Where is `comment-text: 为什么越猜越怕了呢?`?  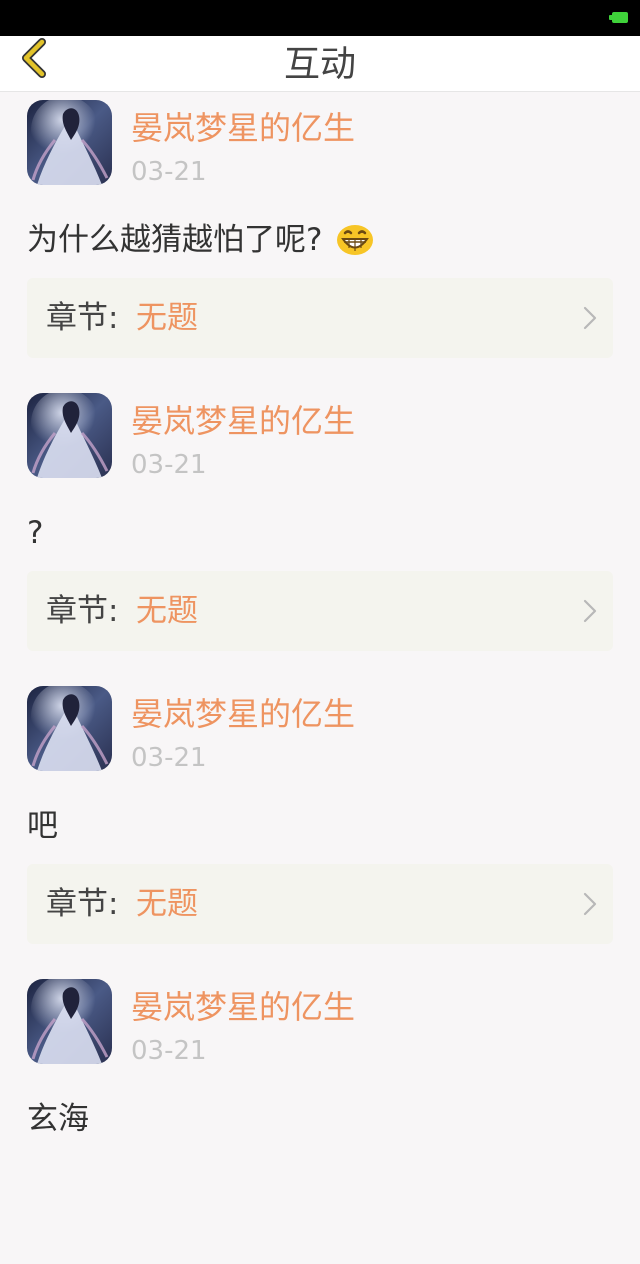
comment-text: 为什么越猜越怕了呢? is located at coordinates (200, 240).